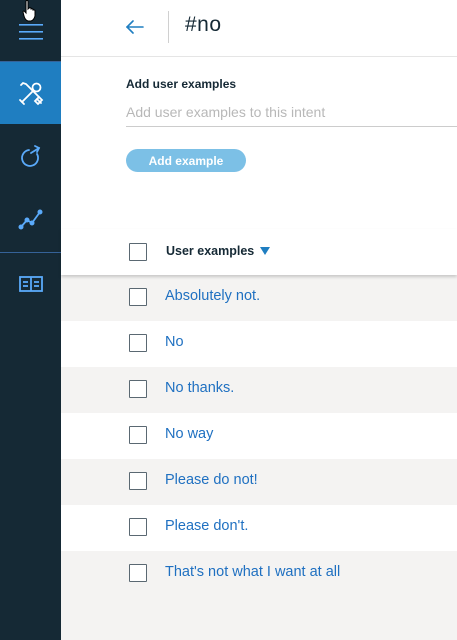  I want to click on column-header-user-examples: User examples, so click(218, 251).